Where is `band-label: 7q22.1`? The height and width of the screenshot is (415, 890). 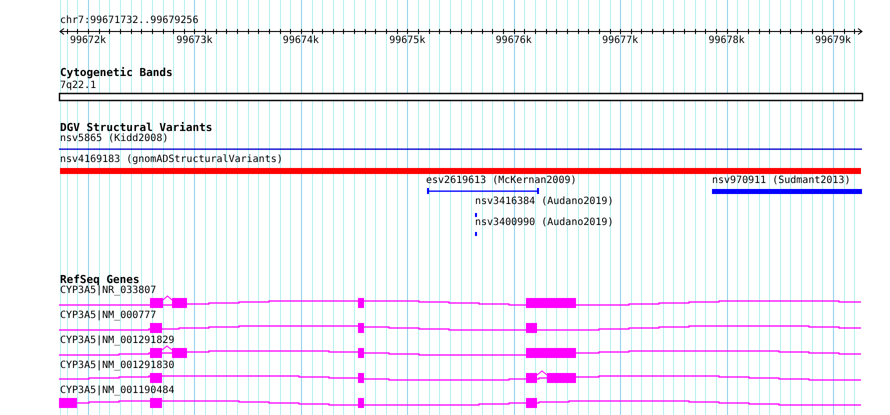 band-label: 7q22.1 is located at coordinates (78, 86).